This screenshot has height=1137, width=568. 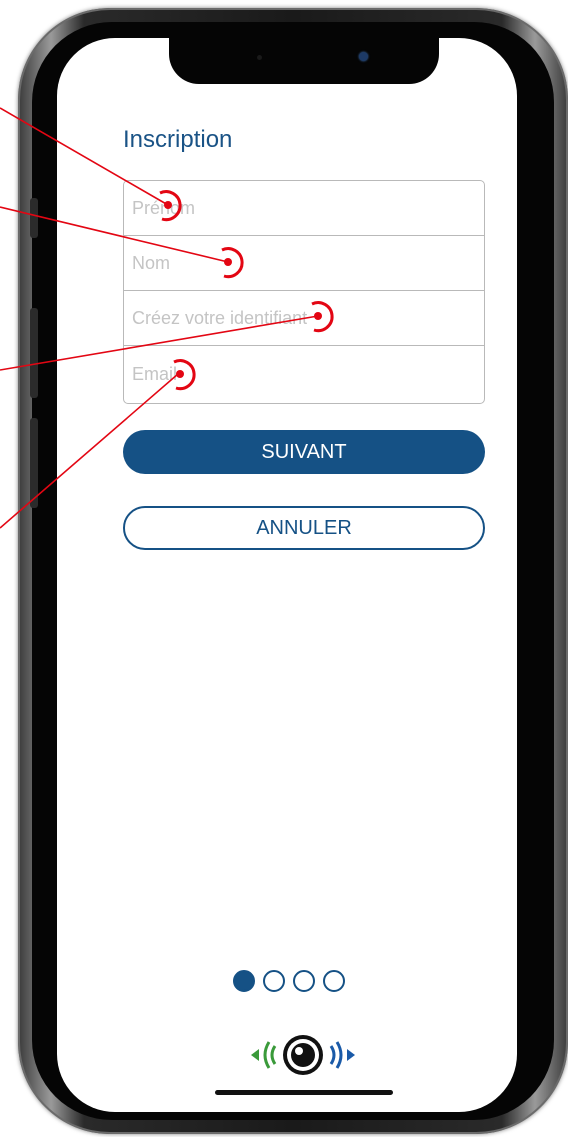 What do you see at coordinates (304, 61) in the screenshot?
I see `notch` at bounding box center [304, 61].